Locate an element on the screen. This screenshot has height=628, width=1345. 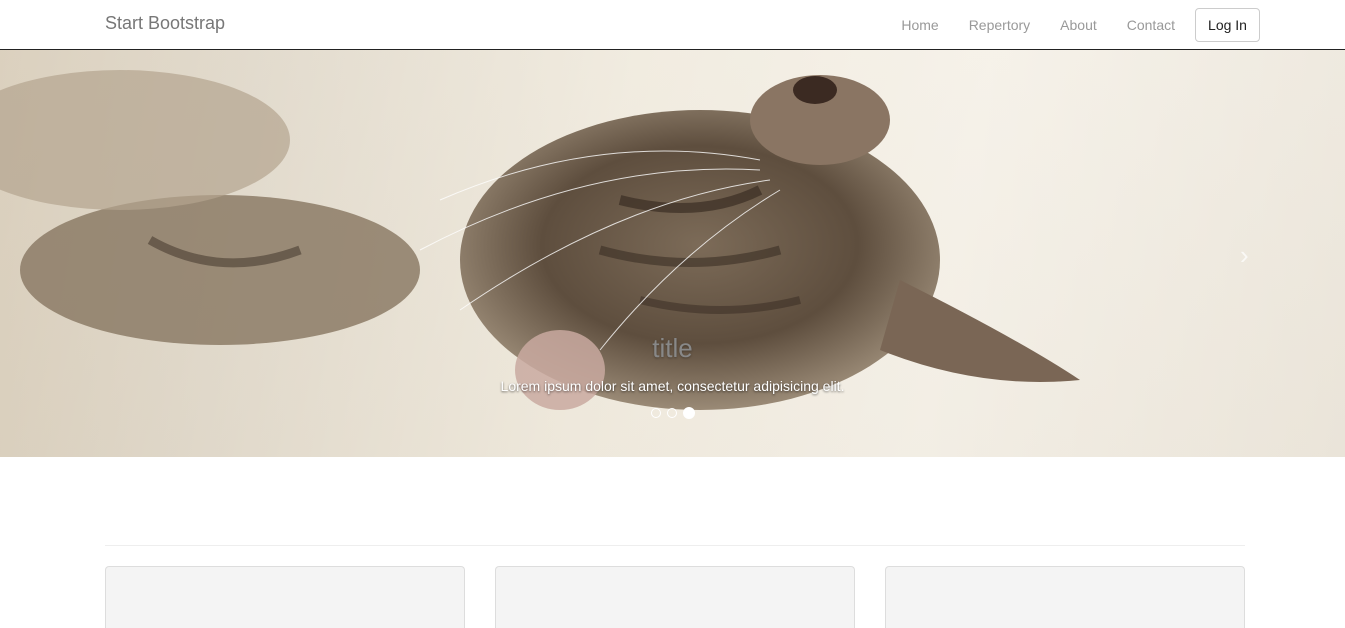
chevron-right-icon: › is located at coordinates (1244, 255).